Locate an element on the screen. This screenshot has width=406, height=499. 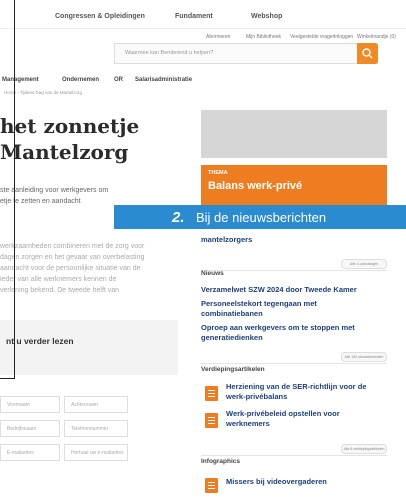
nav-webshop: Webshop is located at coordinates (266, 16).